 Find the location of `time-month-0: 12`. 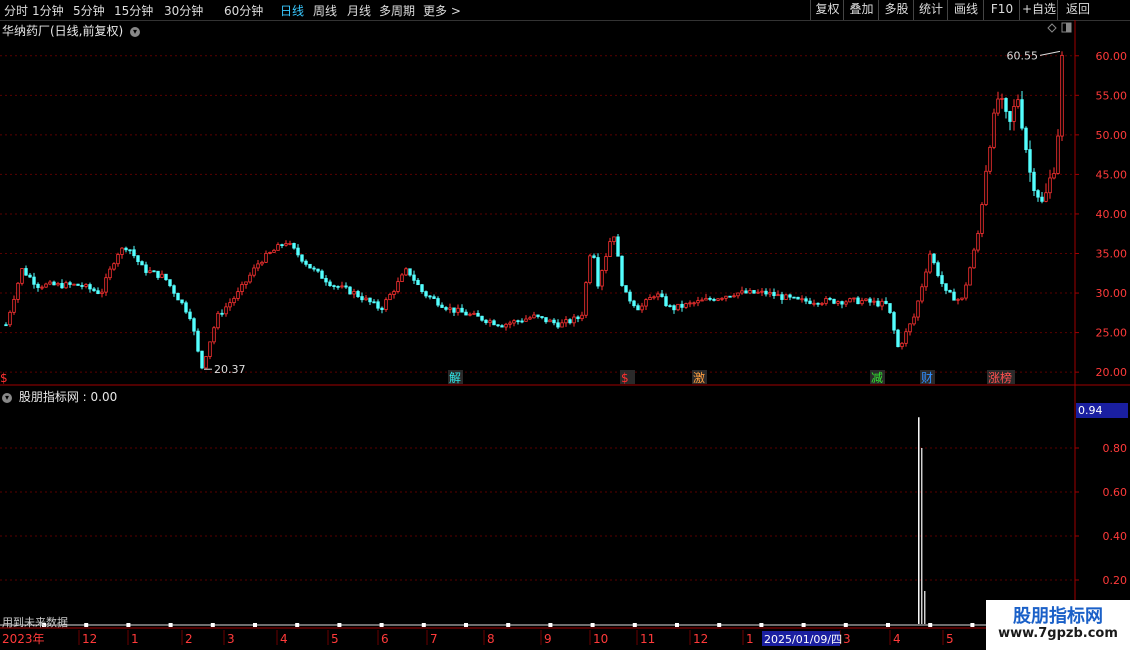

time-month-0: 12 is located at coordinates (89, 639).